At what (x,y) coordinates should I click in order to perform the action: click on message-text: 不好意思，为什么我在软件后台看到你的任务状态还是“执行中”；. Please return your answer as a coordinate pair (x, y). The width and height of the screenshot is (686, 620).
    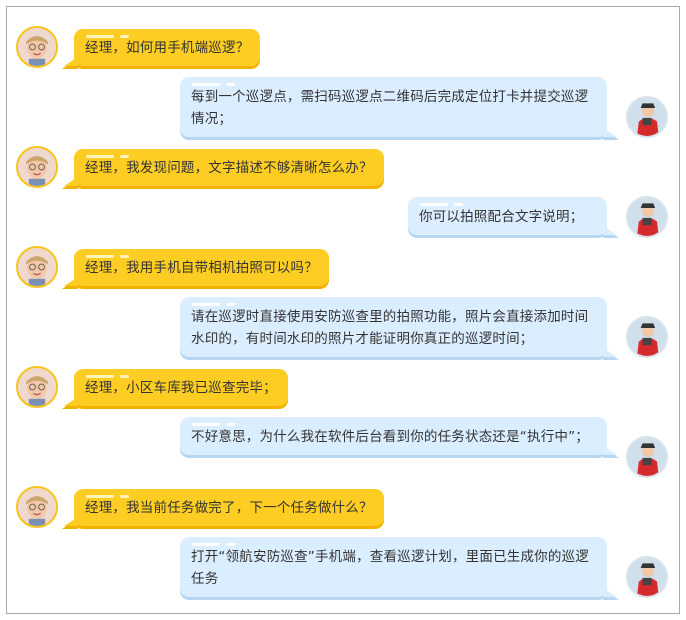
    Looking at the image, I should click on (390, 437).